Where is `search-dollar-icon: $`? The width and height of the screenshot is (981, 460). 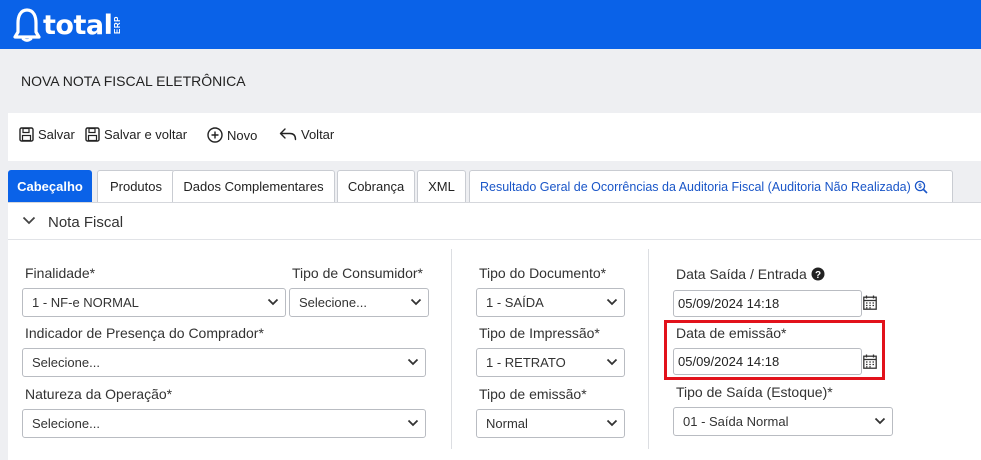
search-dollar-icon: $ is located at coordinates (921, 187).